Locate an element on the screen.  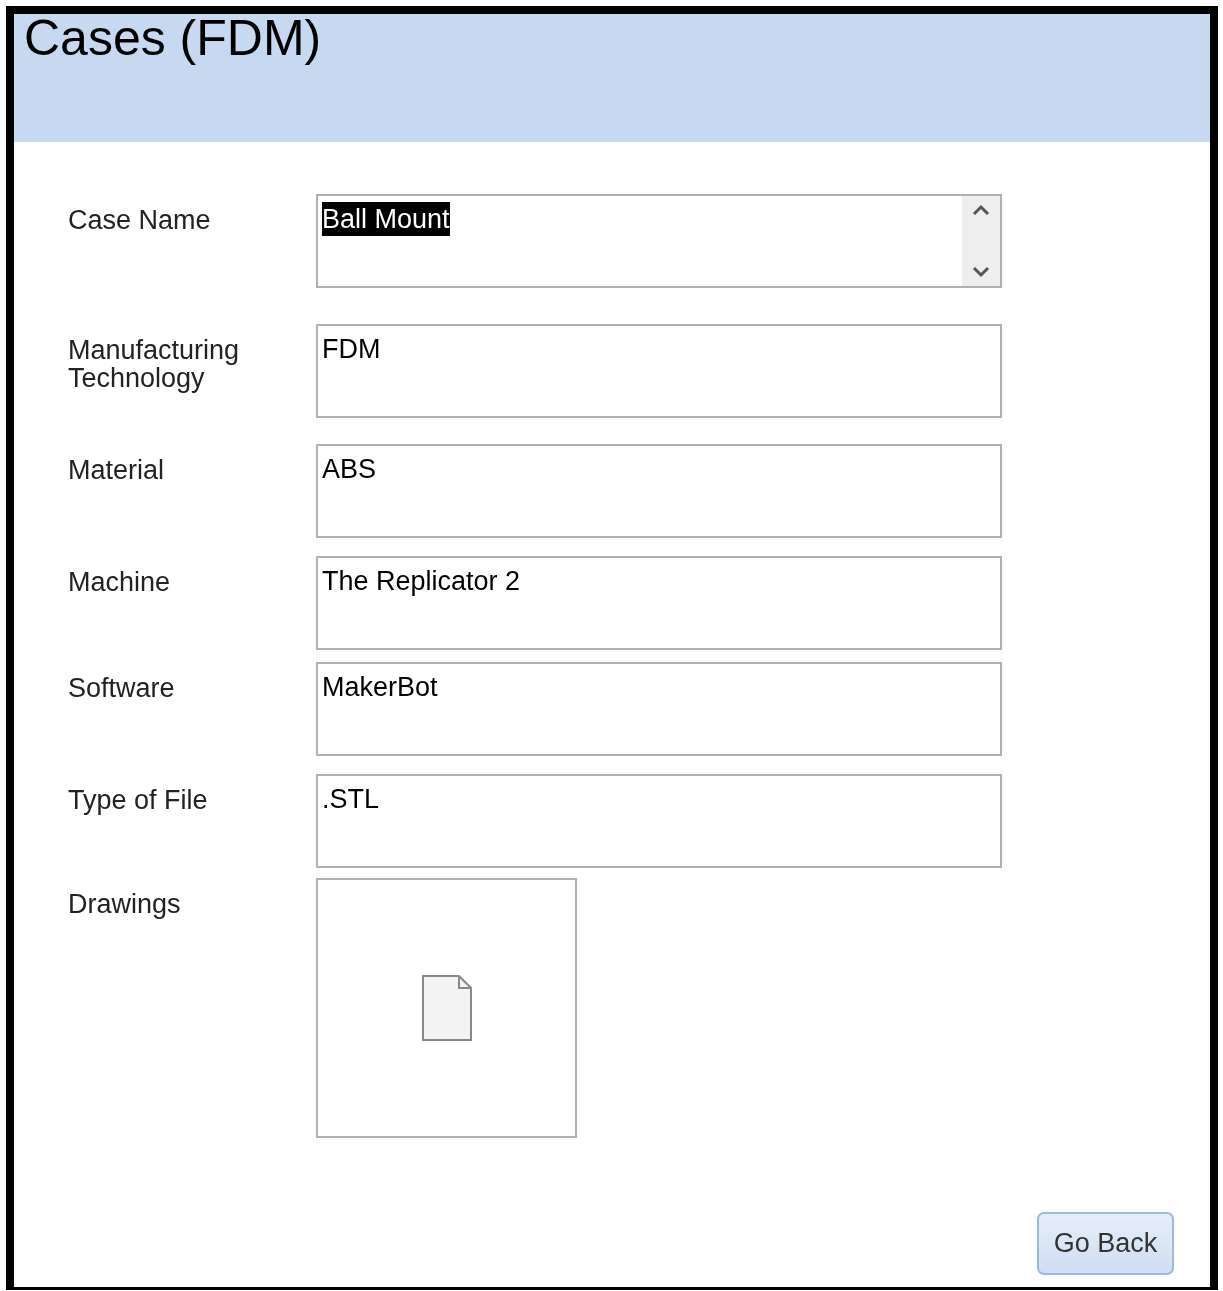
field-value: ABS is located at coordinates (349, 469).